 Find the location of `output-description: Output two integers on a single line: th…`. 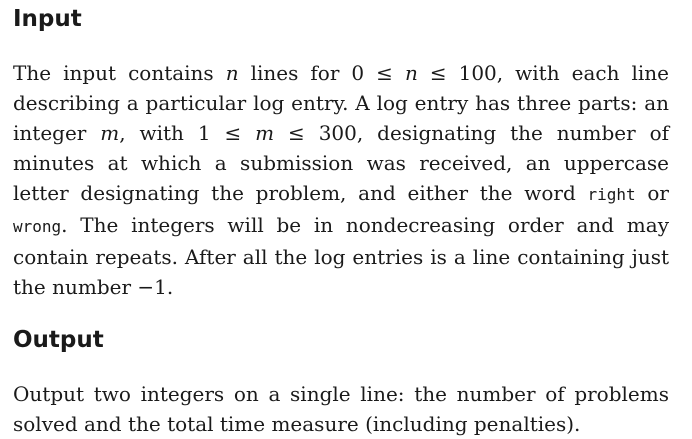

output-description: Output two integers on a single line: th… is located at coordinates (341, 409).